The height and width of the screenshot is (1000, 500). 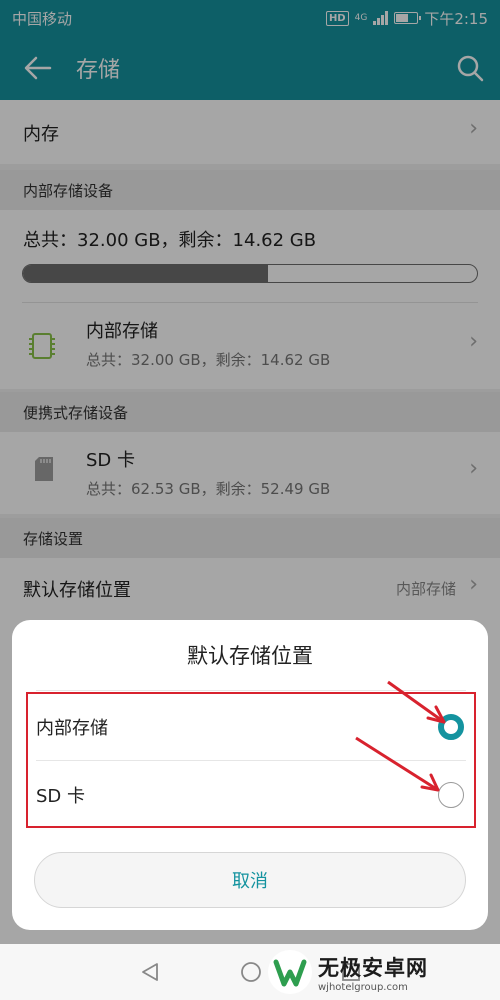 What do you see at coordinates (363, 987) in the screenshot?
I see `watermark-url: wjhotelgroup.com` at bounding box center [363, 987].